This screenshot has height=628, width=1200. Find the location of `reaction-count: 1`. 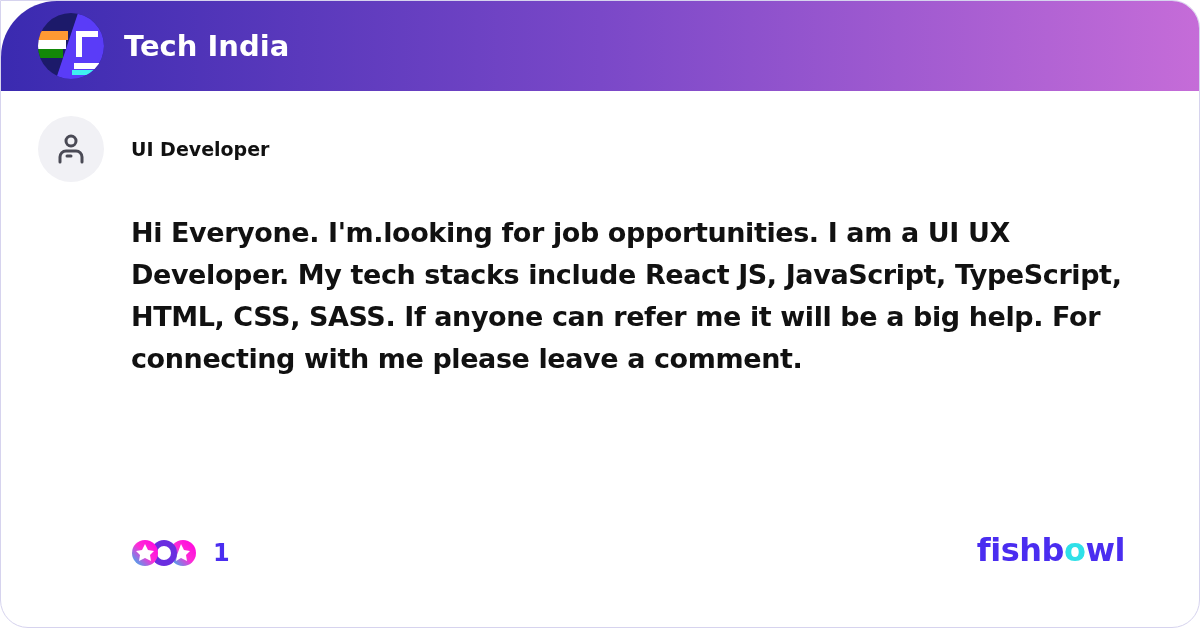

reaction-count: 1 is located at coordinates (221, 553).